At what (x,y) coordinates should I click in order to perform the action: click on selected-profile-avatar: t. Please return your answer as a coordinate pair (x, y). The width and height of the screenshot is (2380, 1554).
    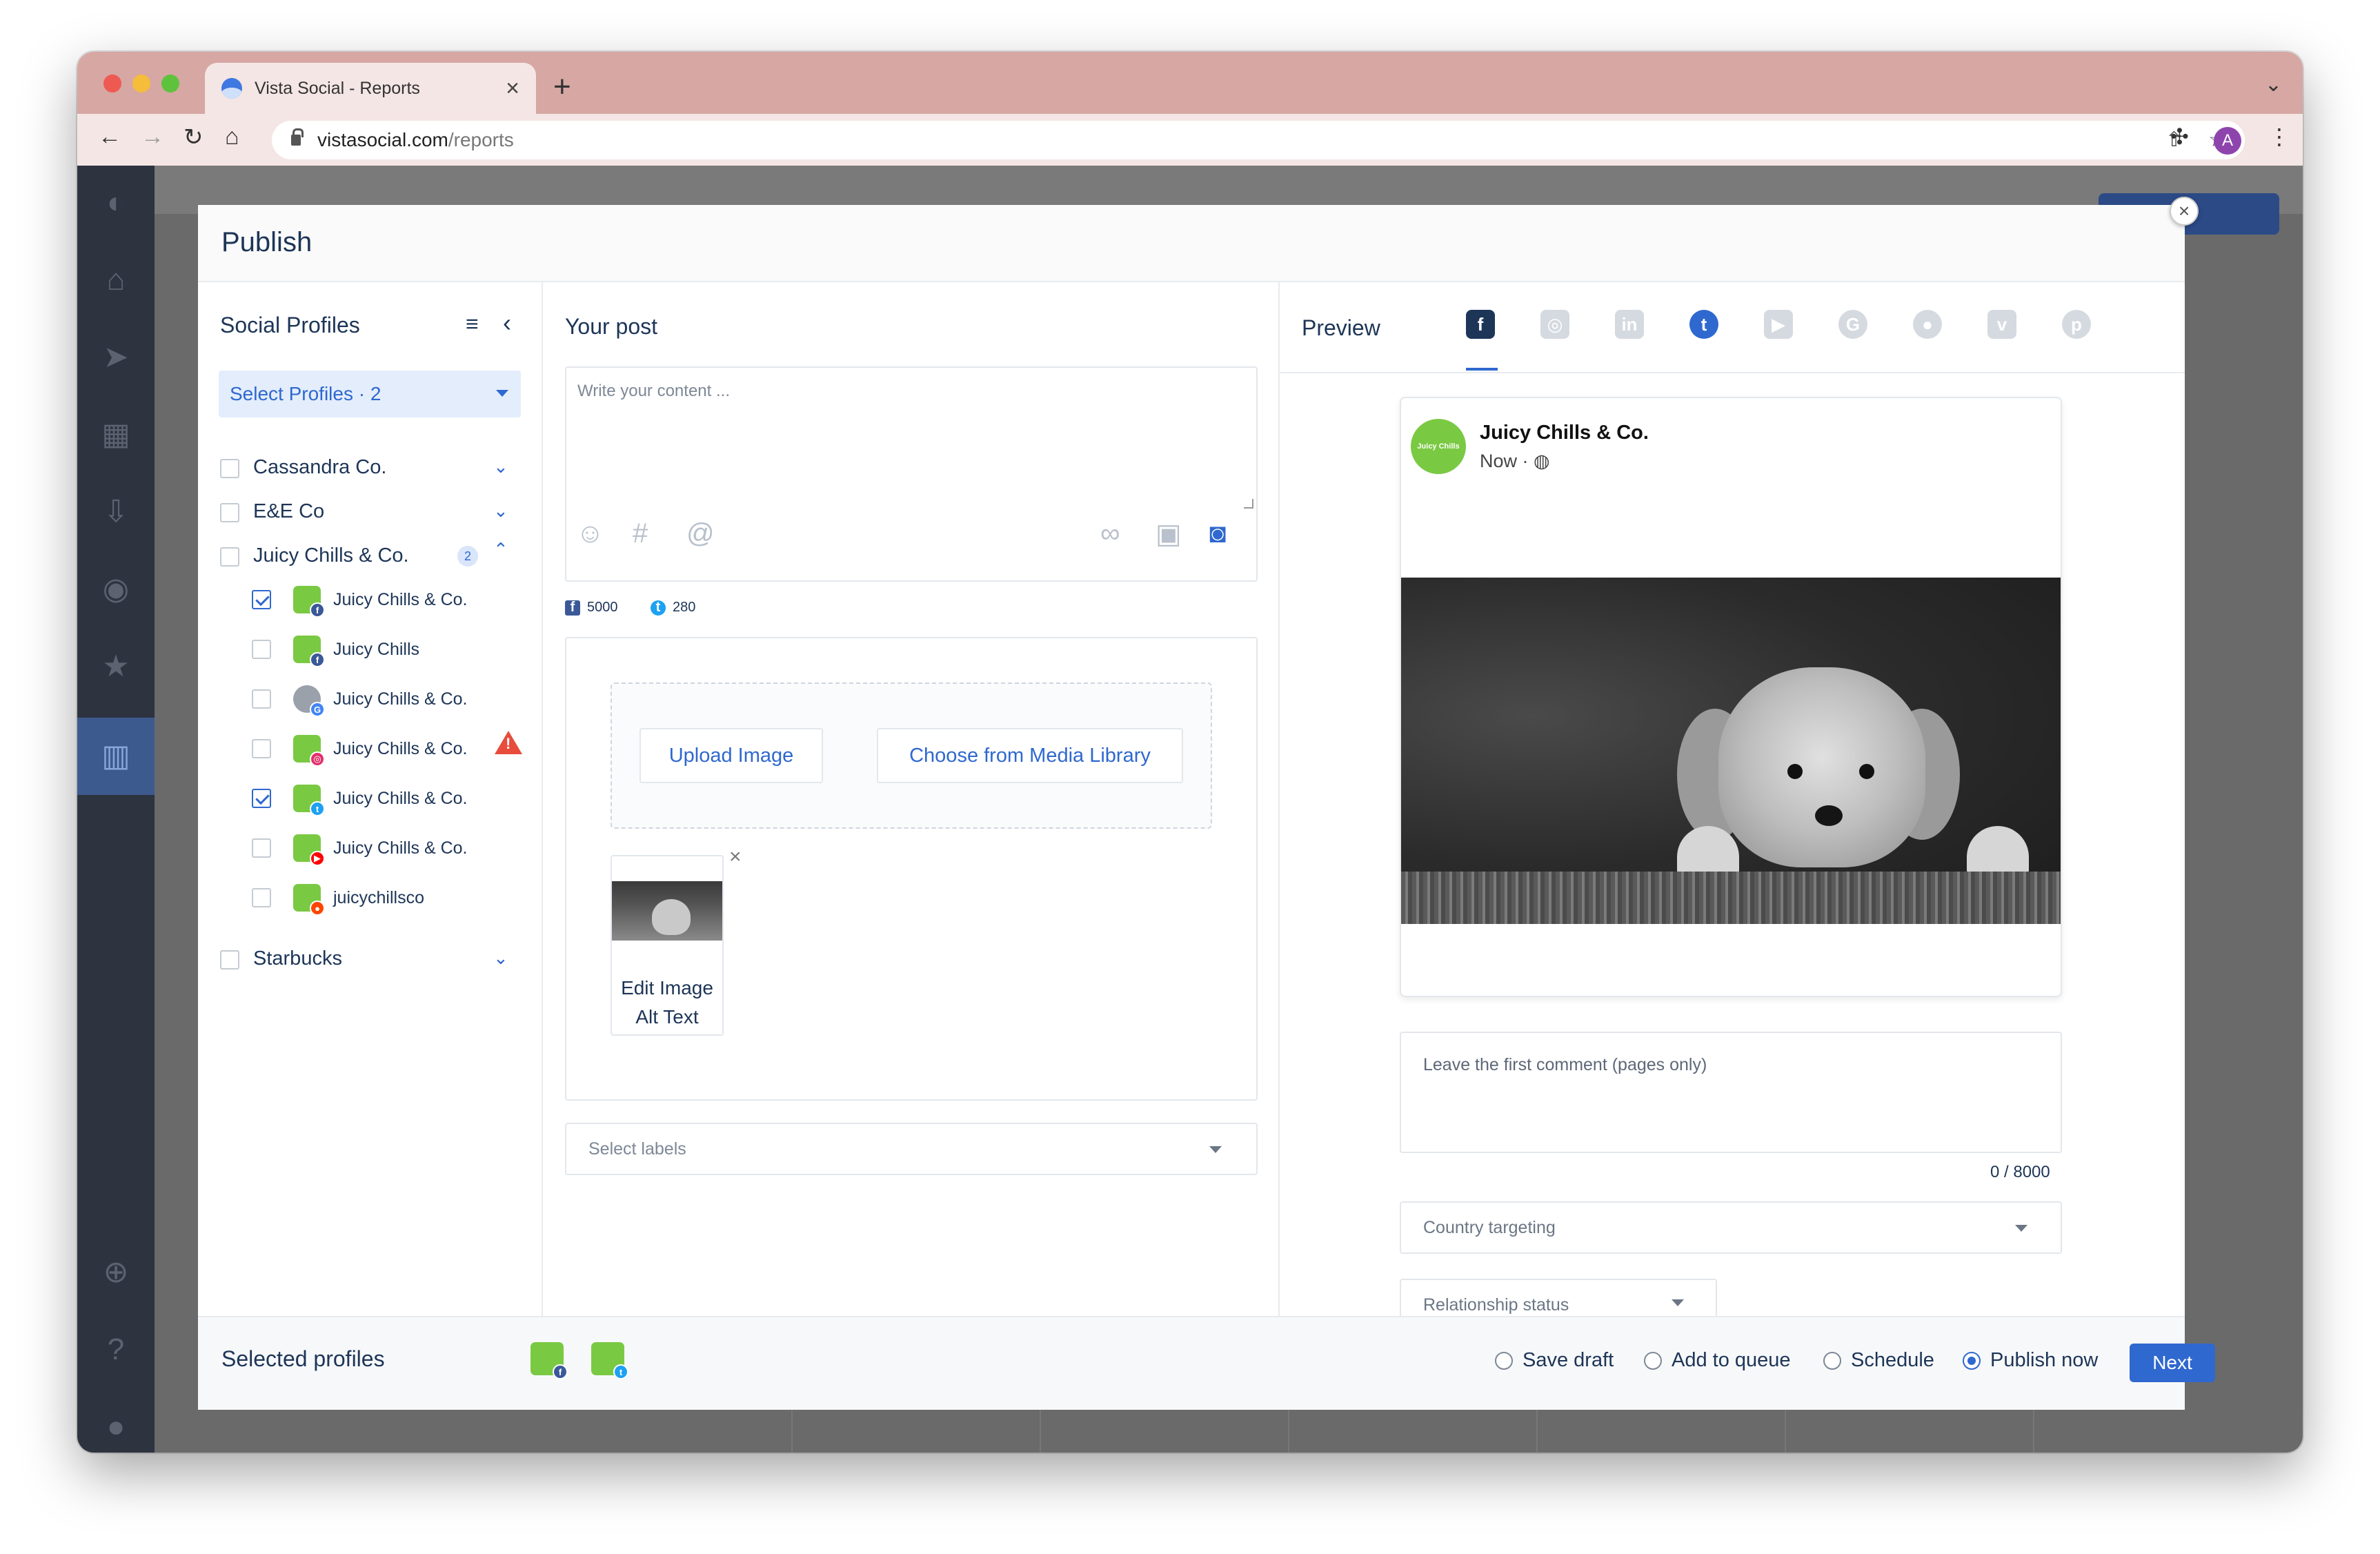
    Looking at the image, I should click on (609, 1360).